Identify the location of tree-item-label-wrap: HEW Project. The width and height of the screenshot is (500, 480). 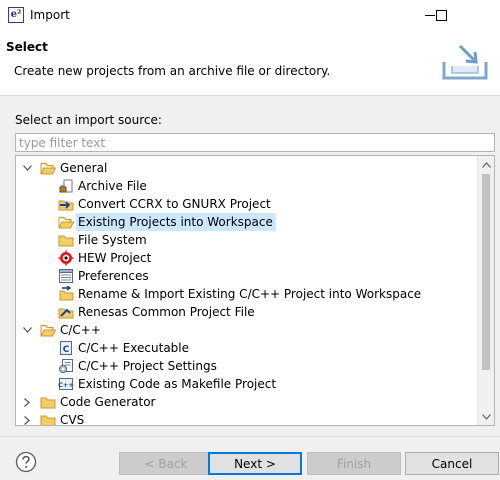
(115, 258).